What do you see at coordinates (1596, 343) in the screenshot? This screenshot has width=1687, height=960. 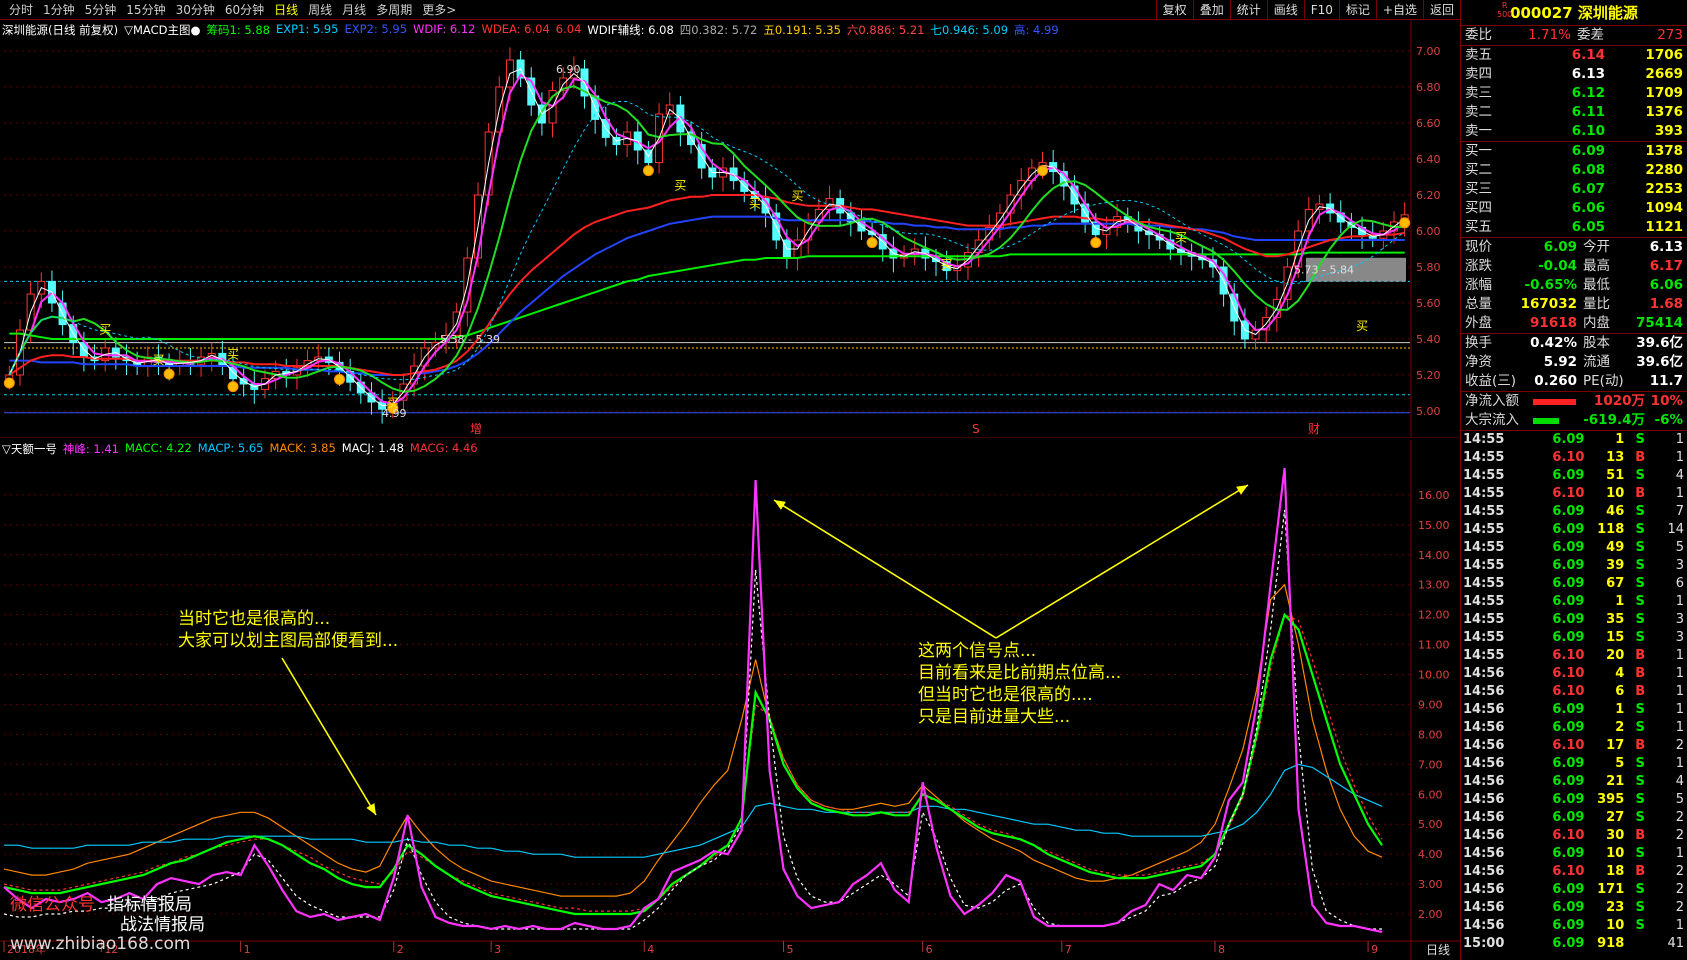 I see `stat-label: 股本` at bounding box center [1596, 343].